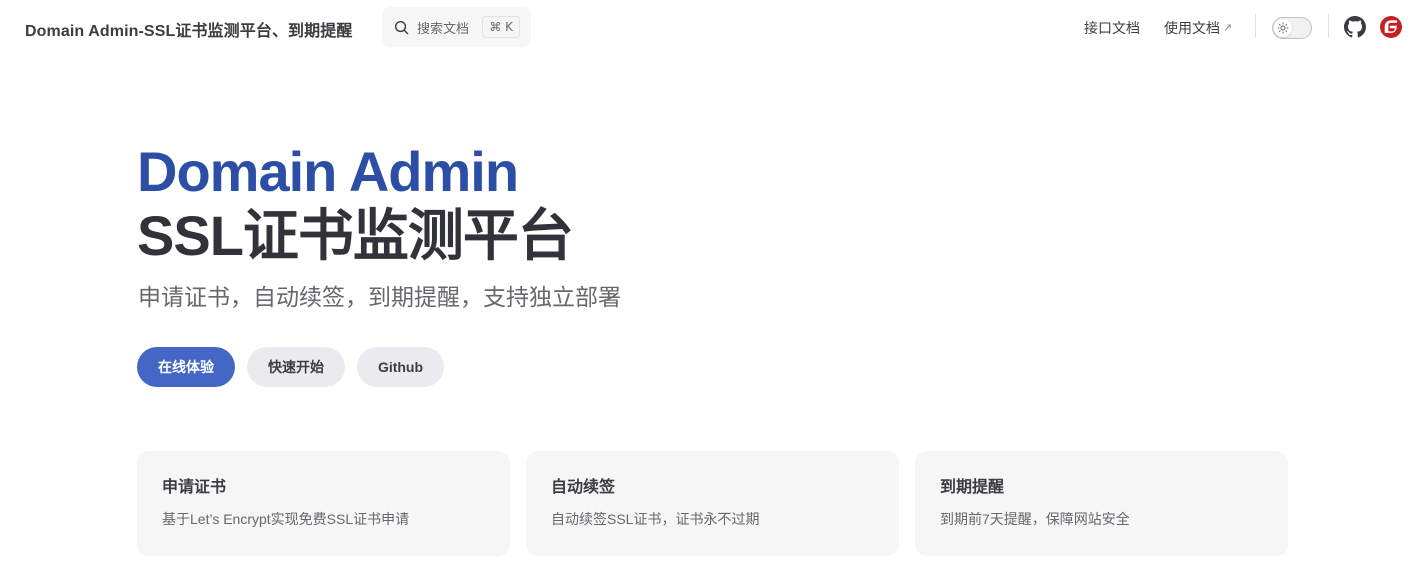 The image size is (1416, 574). Describe the element at coordinates (655, 519) in the screenshot. I see `feature-details: 自动续签SSL证书，证书永不过期` at that location.